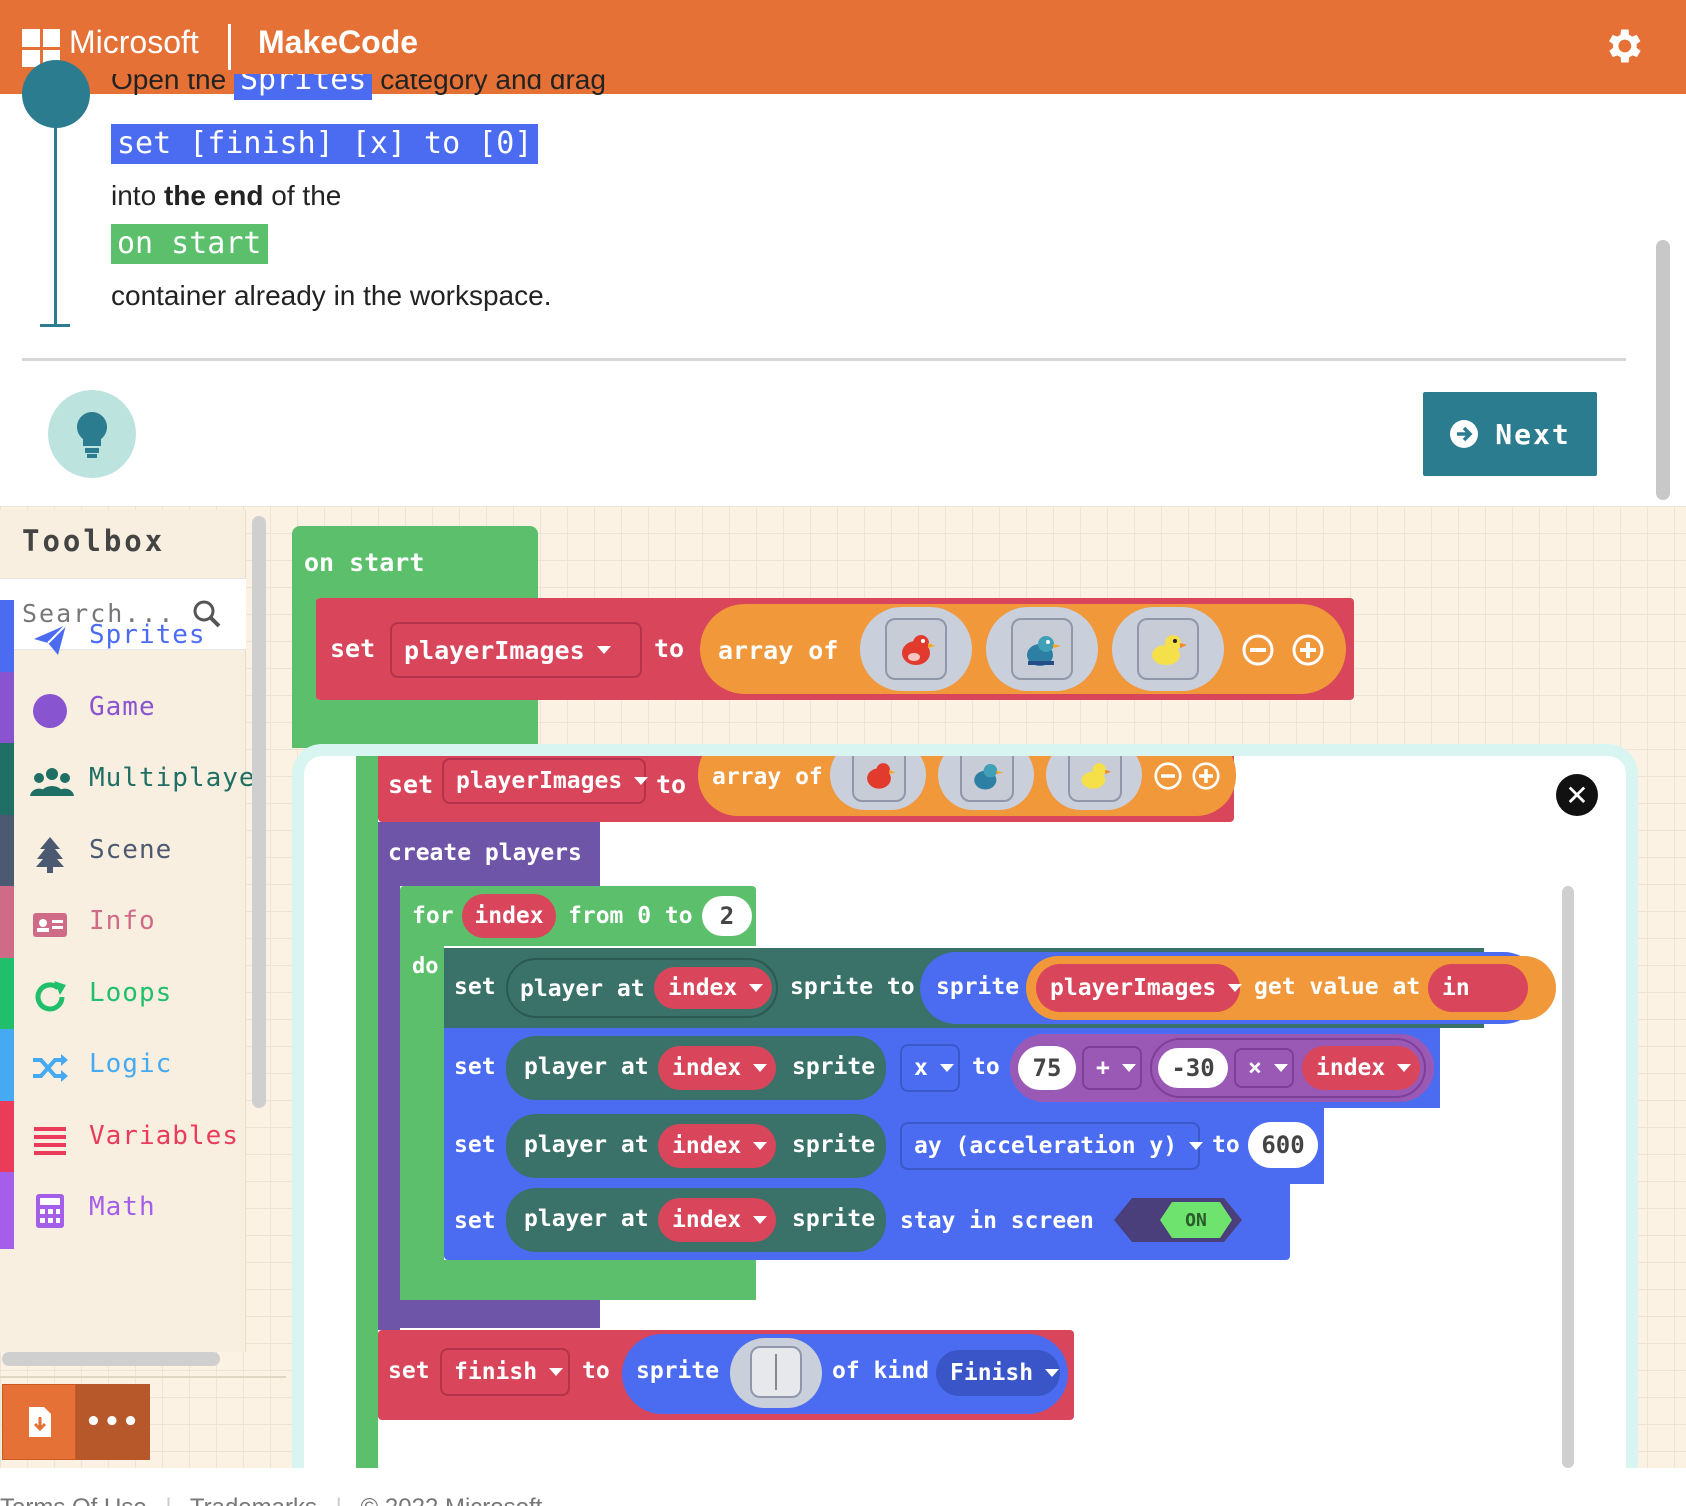 The image size is (1686, 1506). Describe the element at coordinates (306, 195) in the screenshot. I see `tutorial-text: of the` at that location.